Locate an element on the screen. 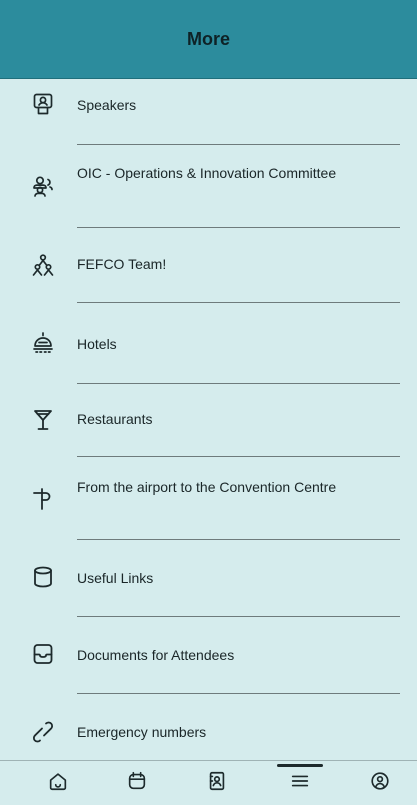 The height and width of the screenshot is (805, 417). team-icon is located at coordinates (43, 265).